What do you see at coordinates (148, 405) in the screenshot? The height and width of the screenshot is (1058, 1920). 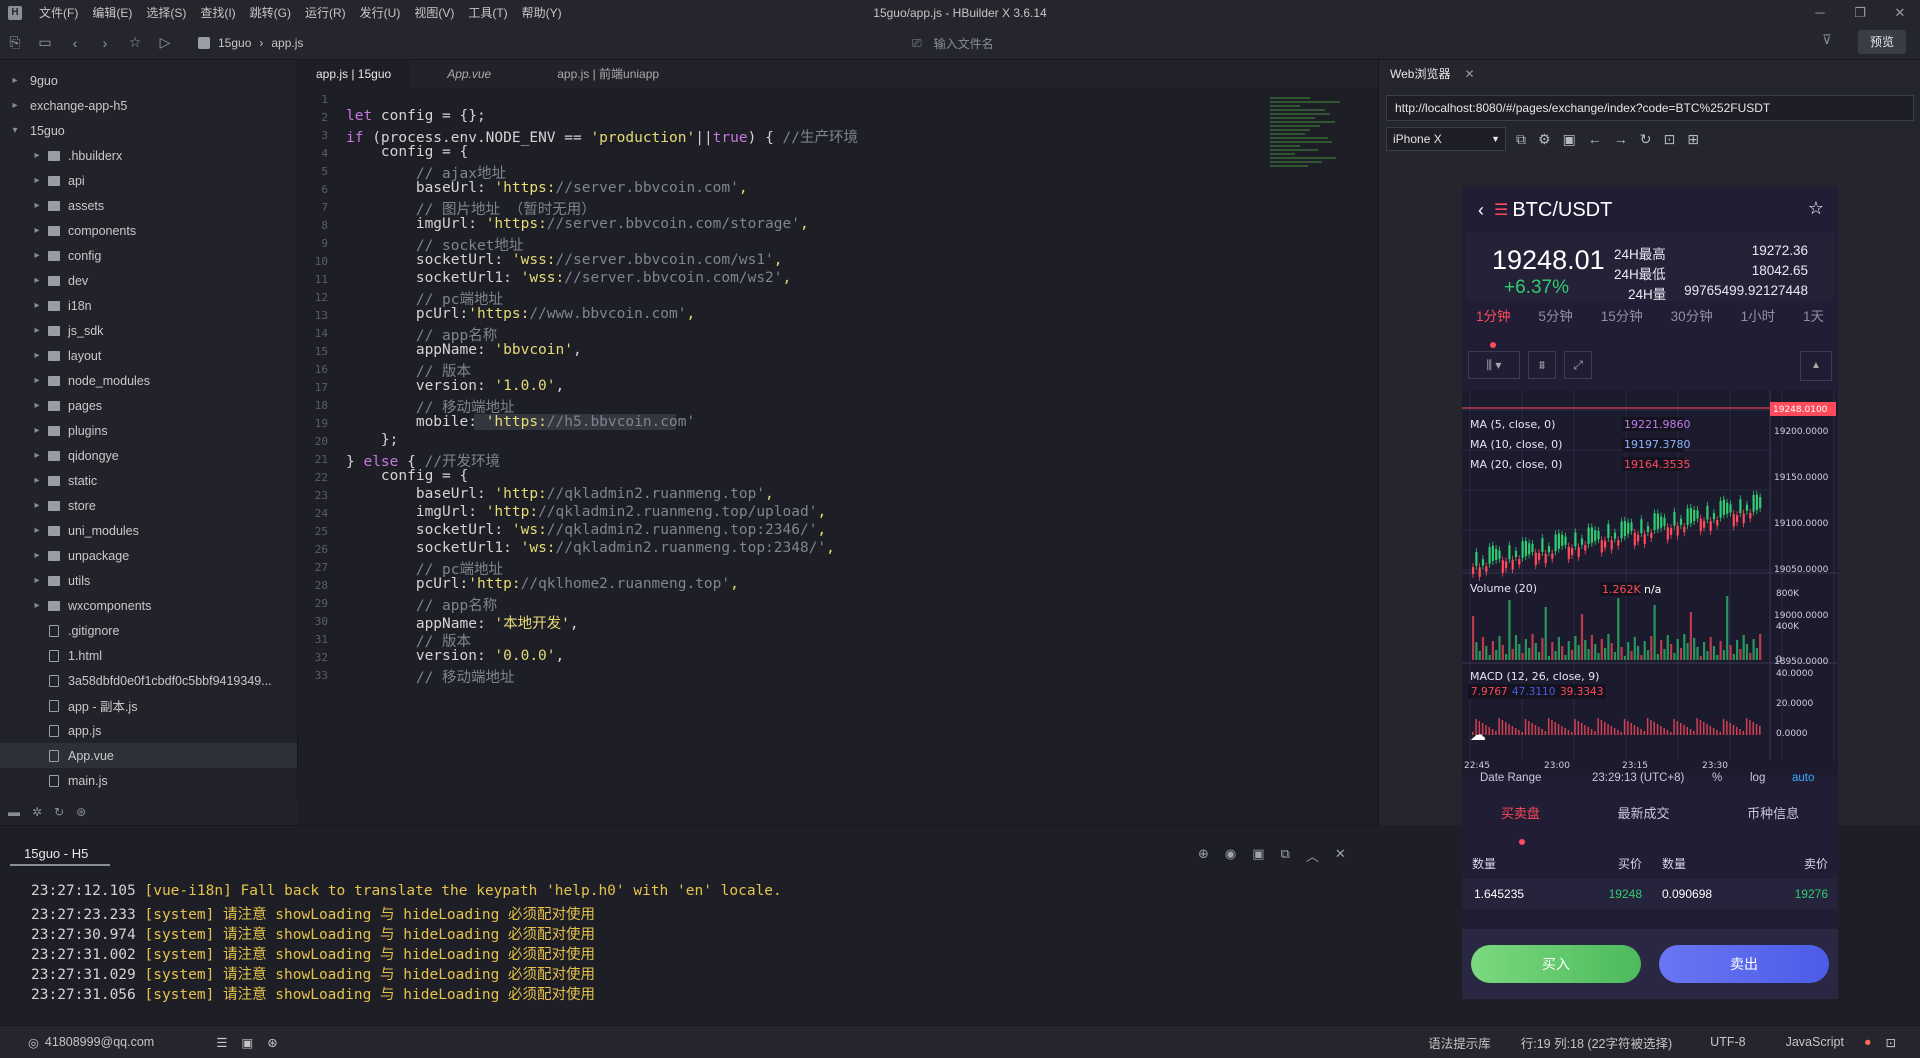 I see `tree-item: ▸ pages` at bounding box center [148, 405].